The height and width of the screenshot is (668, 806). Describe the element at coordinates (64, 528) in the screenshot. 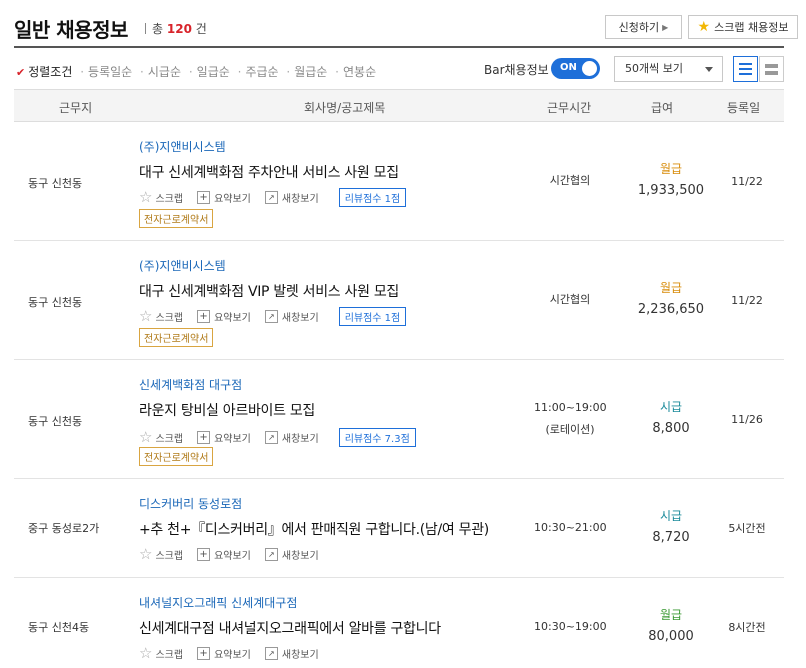

I see `job-location: 중구 동성로2가` at that location.